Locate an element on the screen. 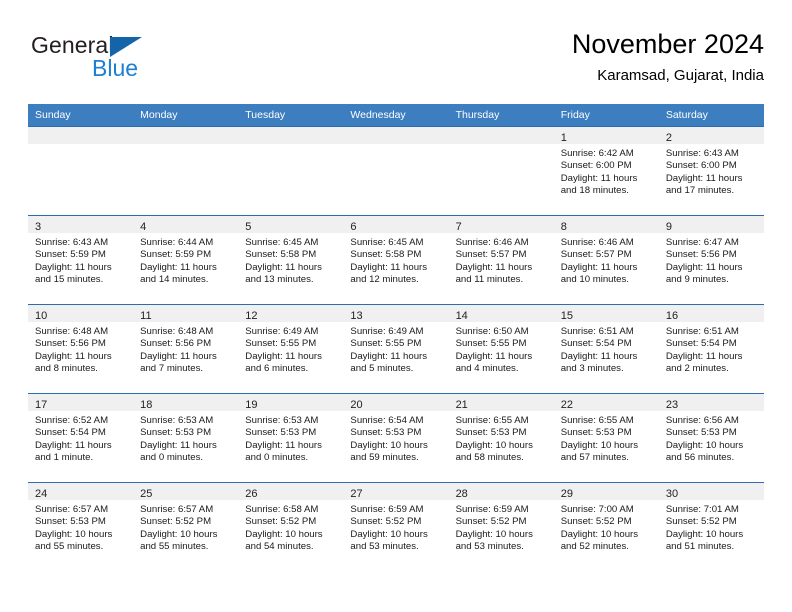 The height and width of the screenshot is (612, 792). day-sunrise-text: Sunrise: 6:43 AM is located at coordinates (72, 242).